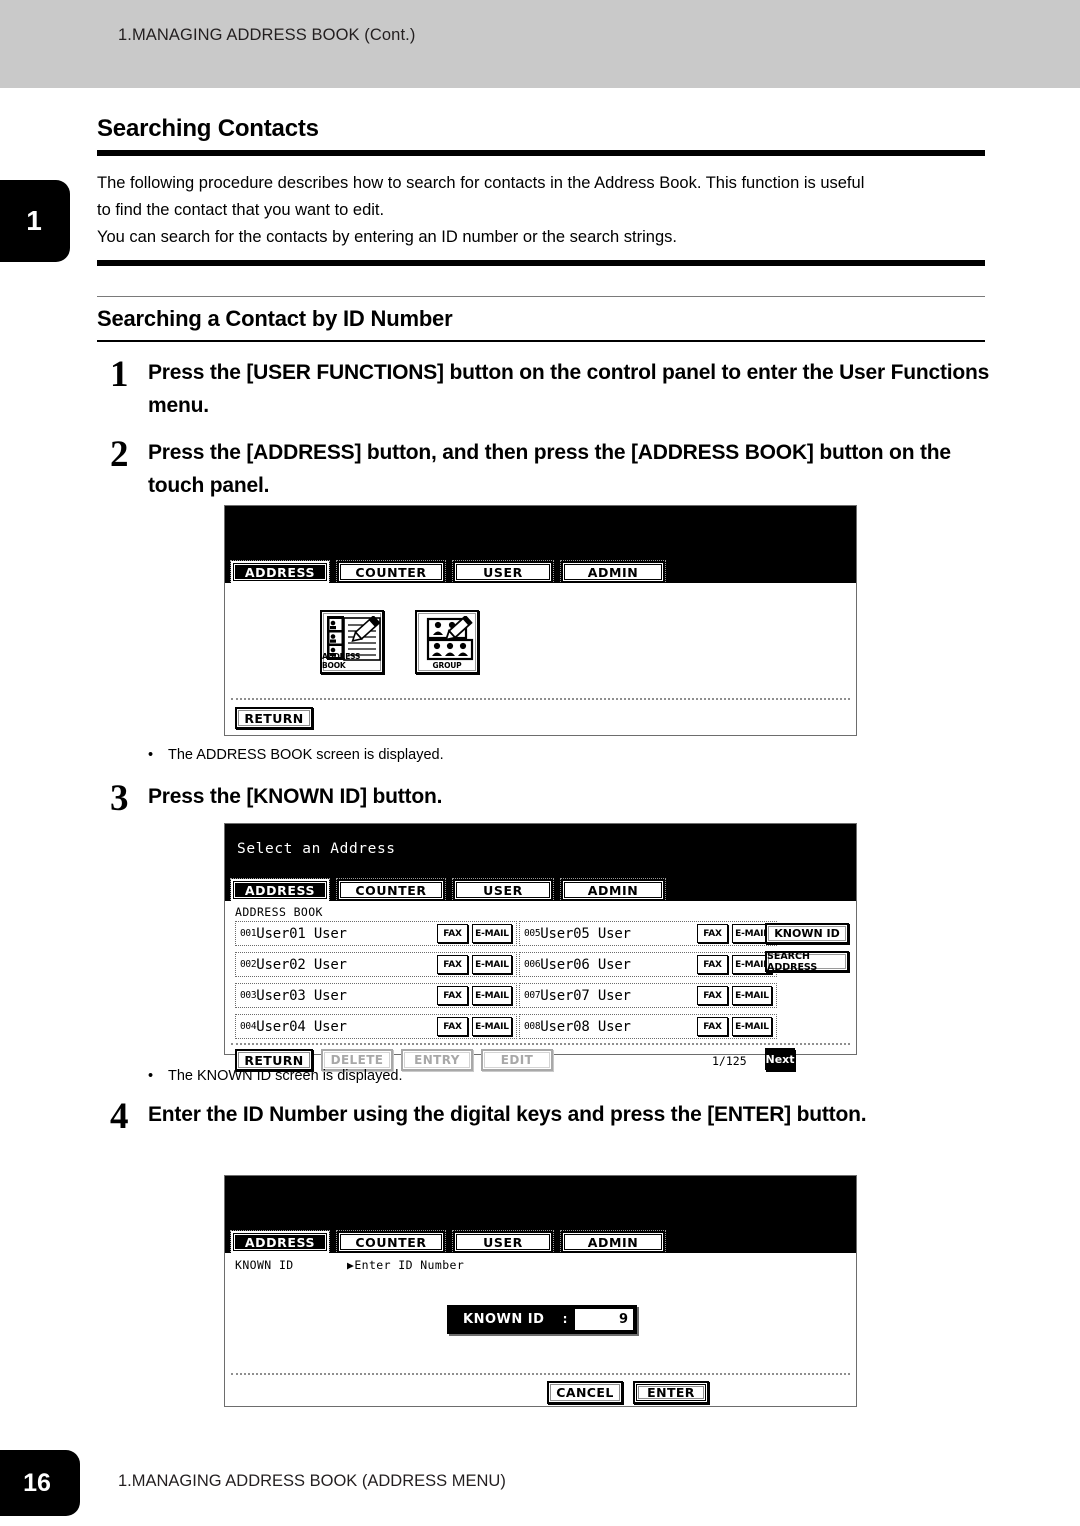  What do you see at coordinates (503, 1242) in the screenshot?
I see `tab-user-3: USER` at bounding box center [503, 1242].